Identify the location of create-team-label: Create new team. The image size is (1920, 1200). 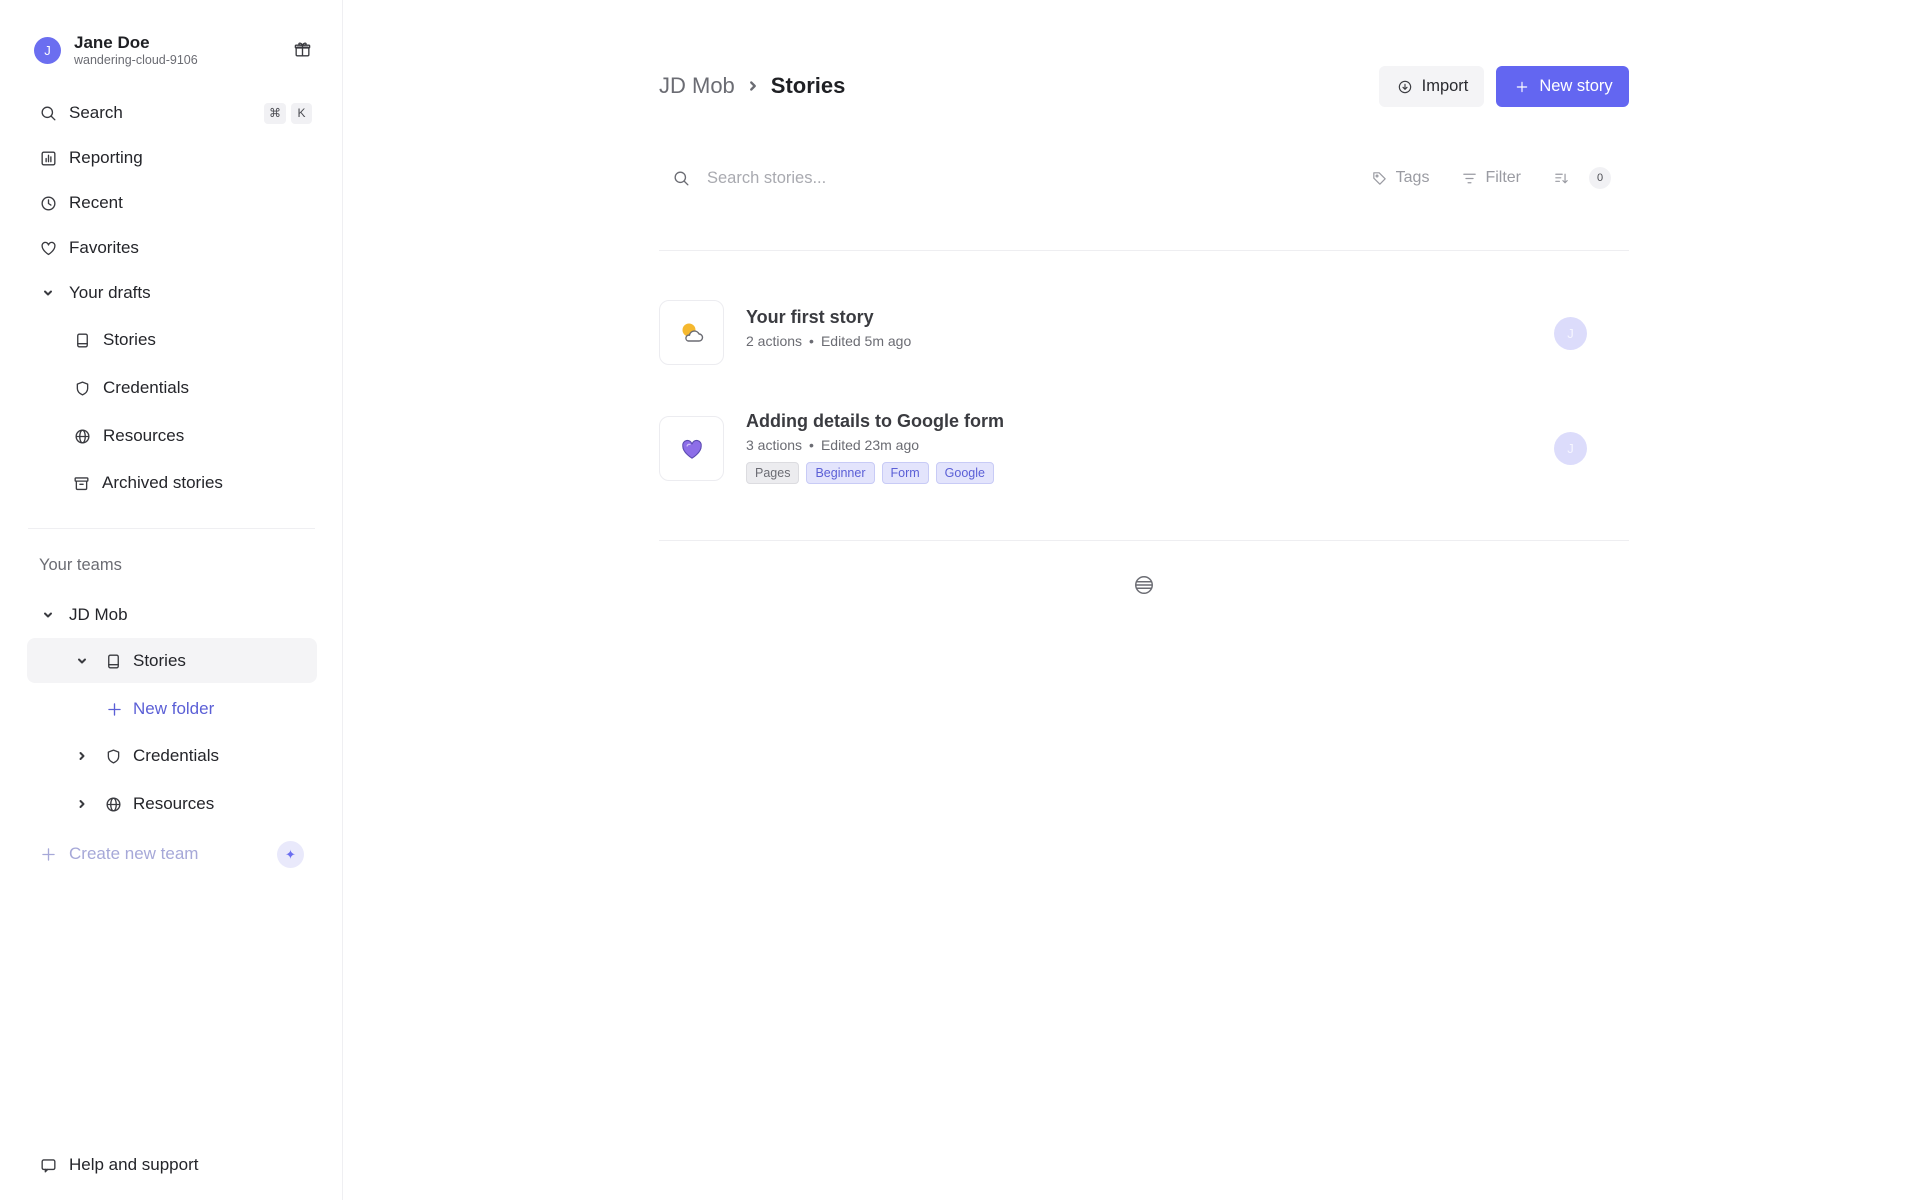
(134, 853).